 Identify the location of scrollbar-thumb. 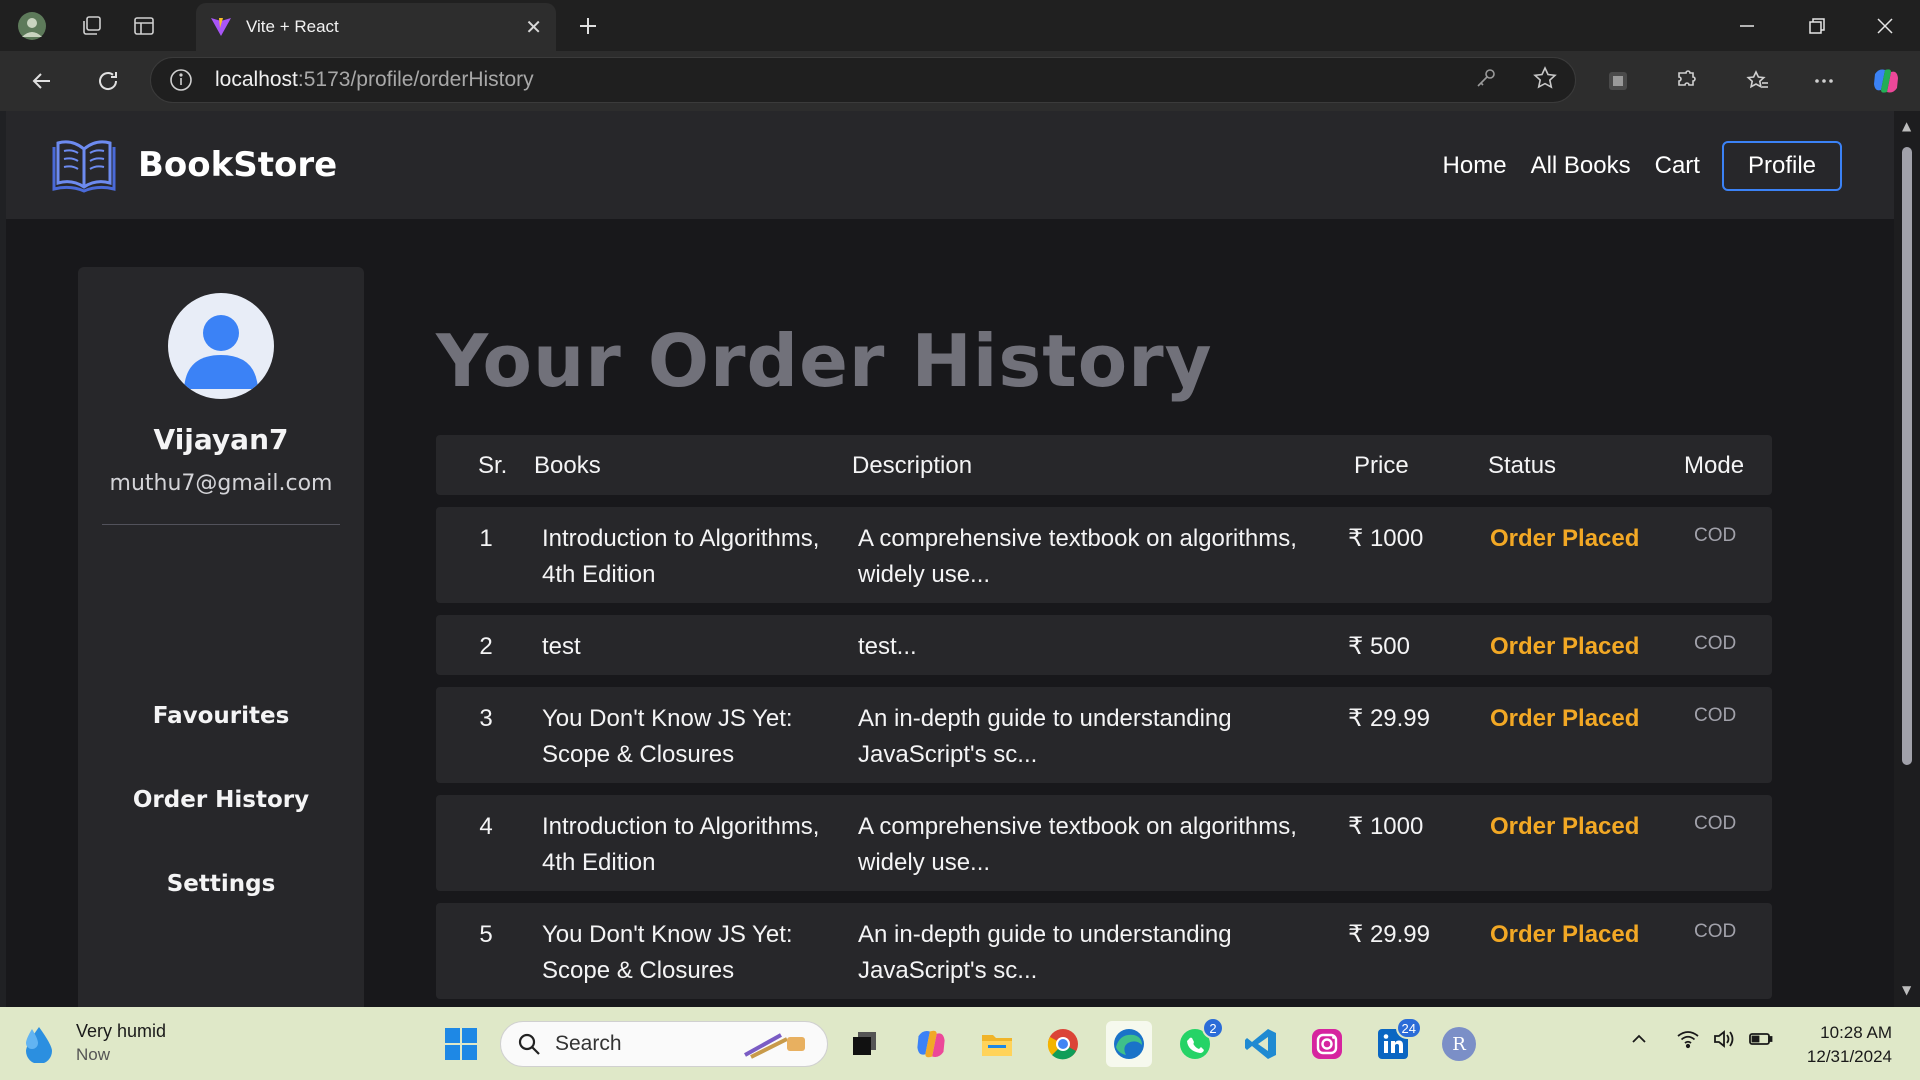
(1907, 456).